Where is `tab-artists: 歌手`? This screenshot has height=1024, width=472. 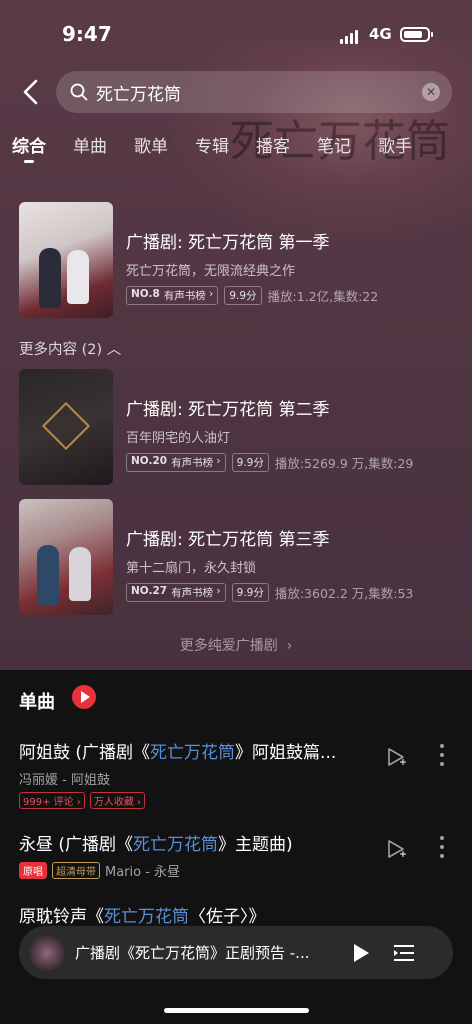
tab-artists: 歌手 is located at coordinates (395, 144).